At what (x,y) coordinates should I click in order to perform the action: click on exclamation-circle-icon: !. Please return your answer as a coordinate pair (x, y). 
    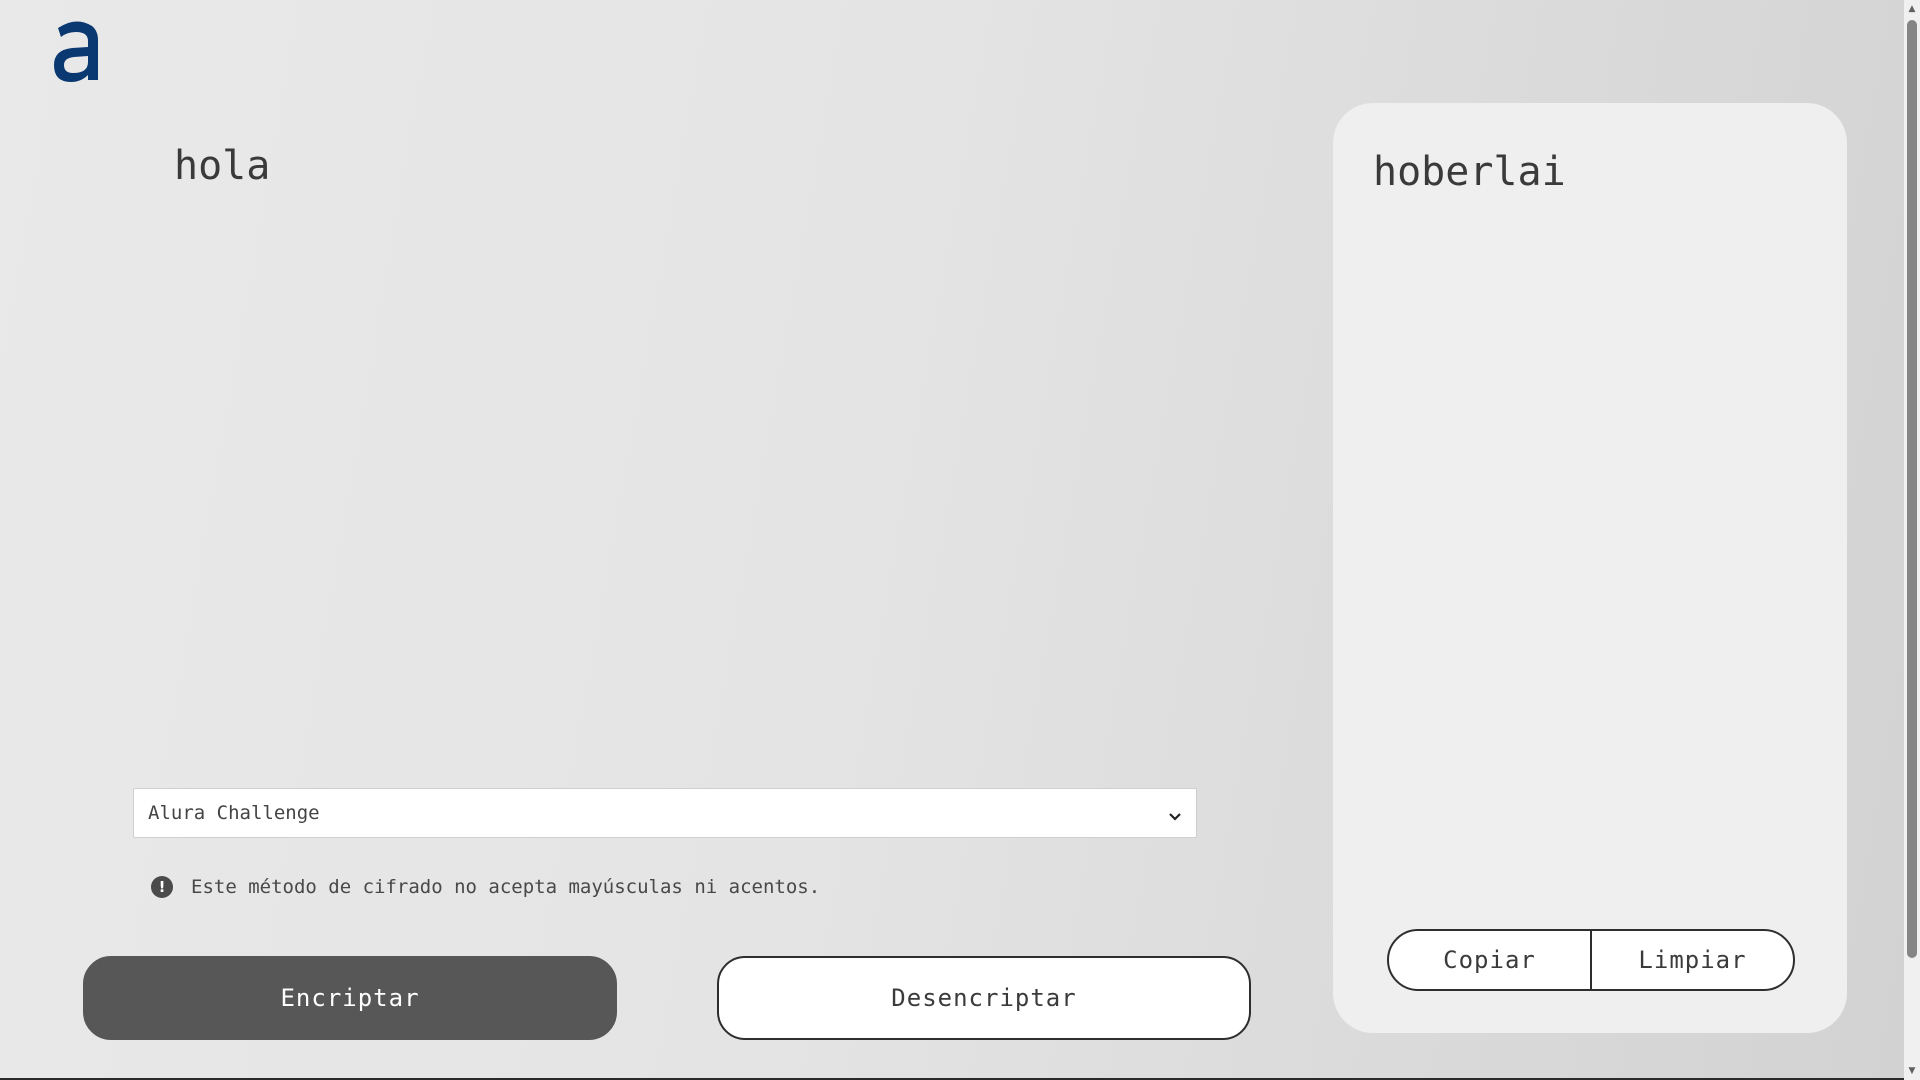
    Looking at the image, I should click on (162, 887).